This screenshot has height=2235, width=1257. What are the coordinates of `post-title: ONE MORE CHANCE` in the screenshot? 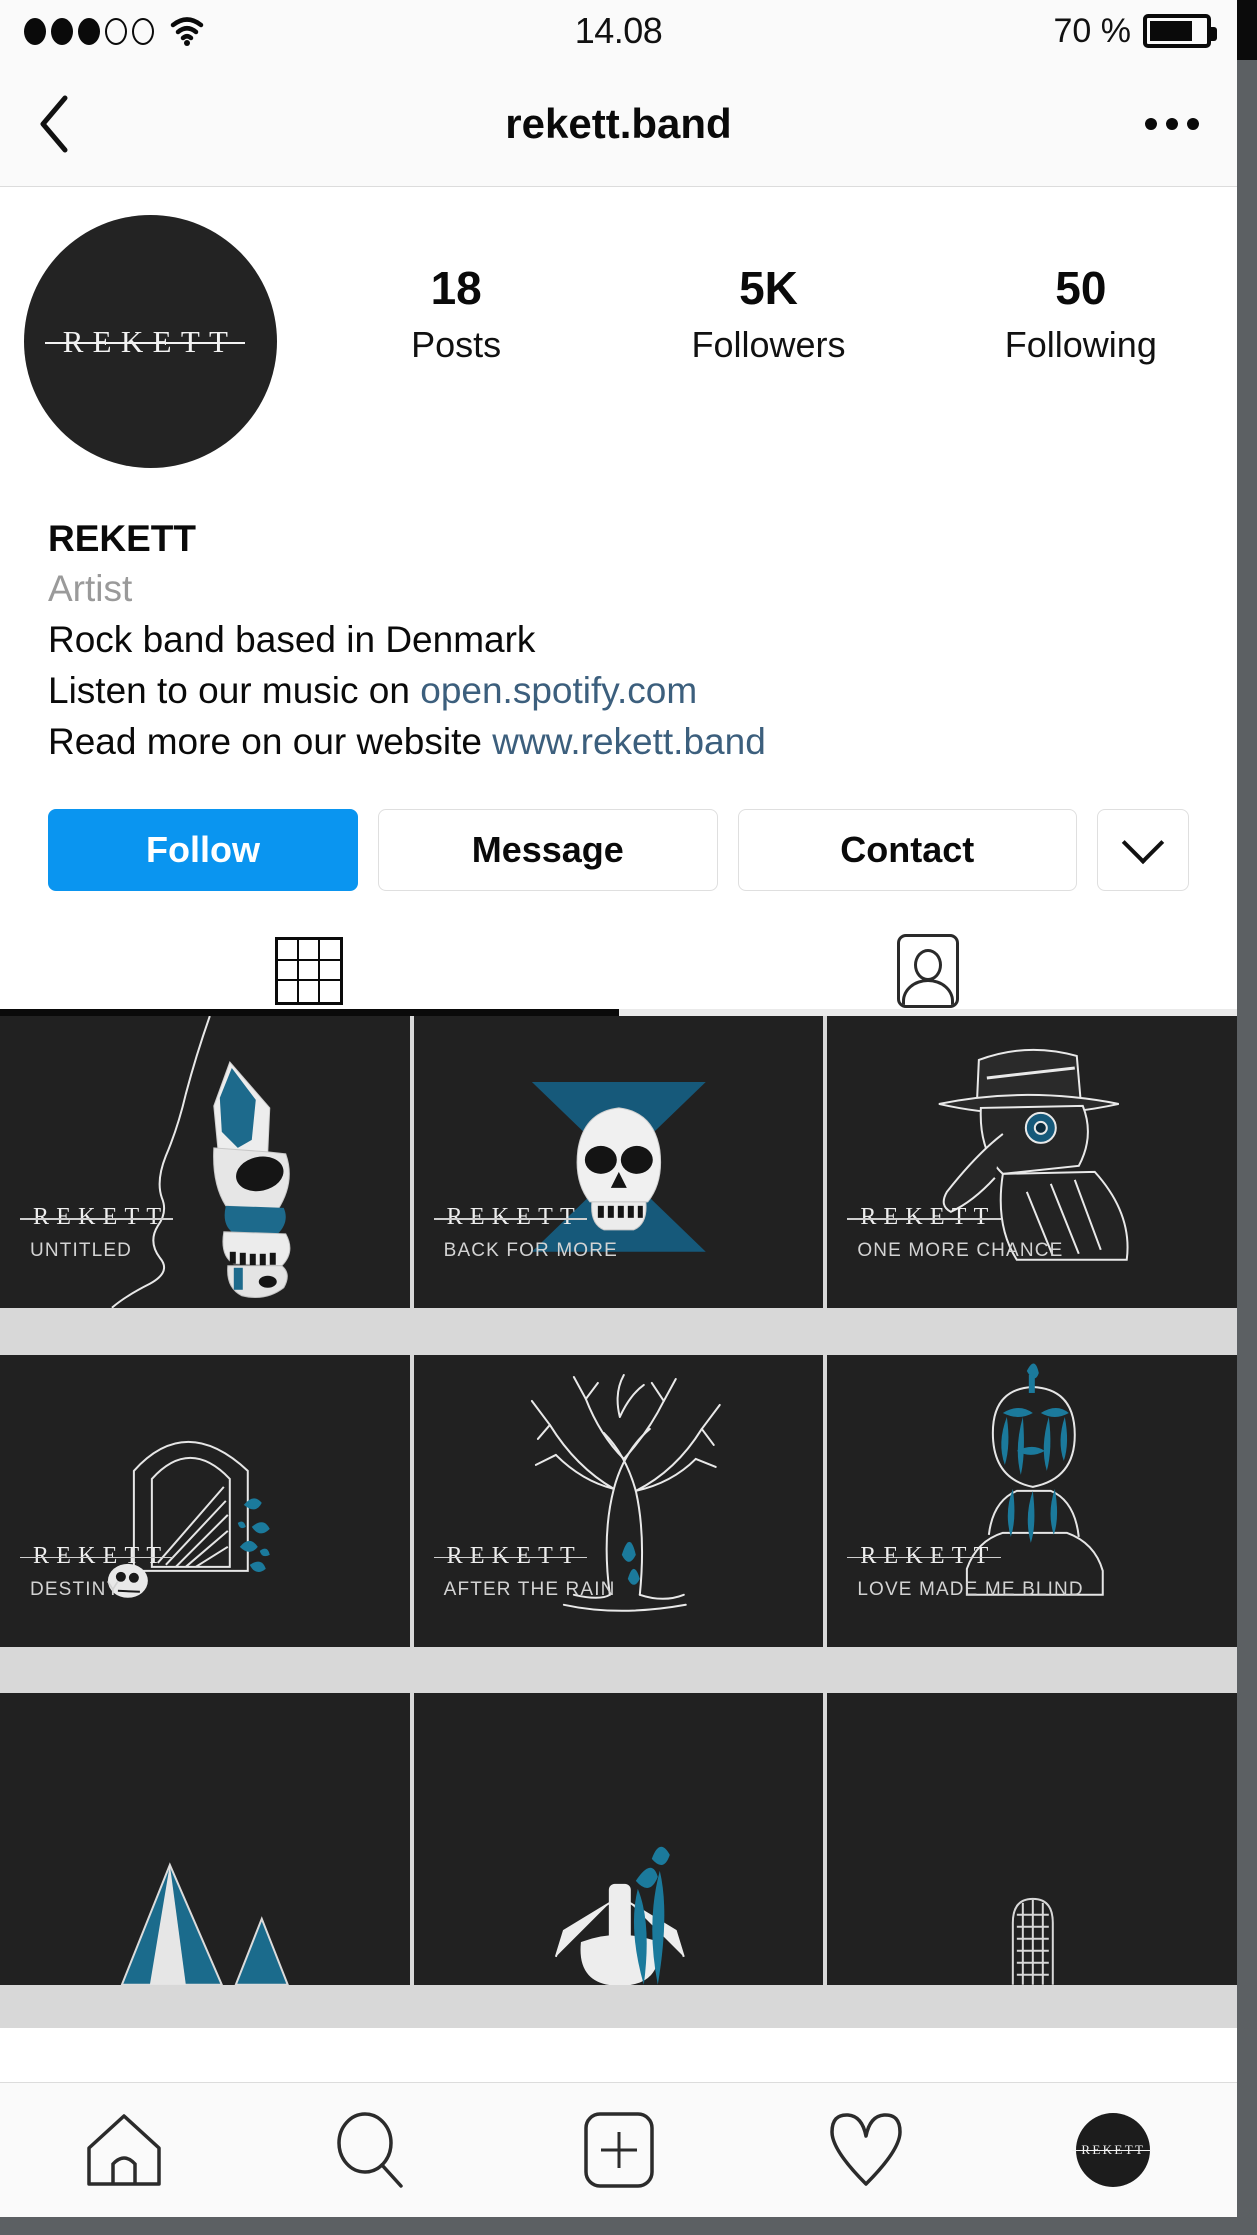 It's located at (960, 1251).